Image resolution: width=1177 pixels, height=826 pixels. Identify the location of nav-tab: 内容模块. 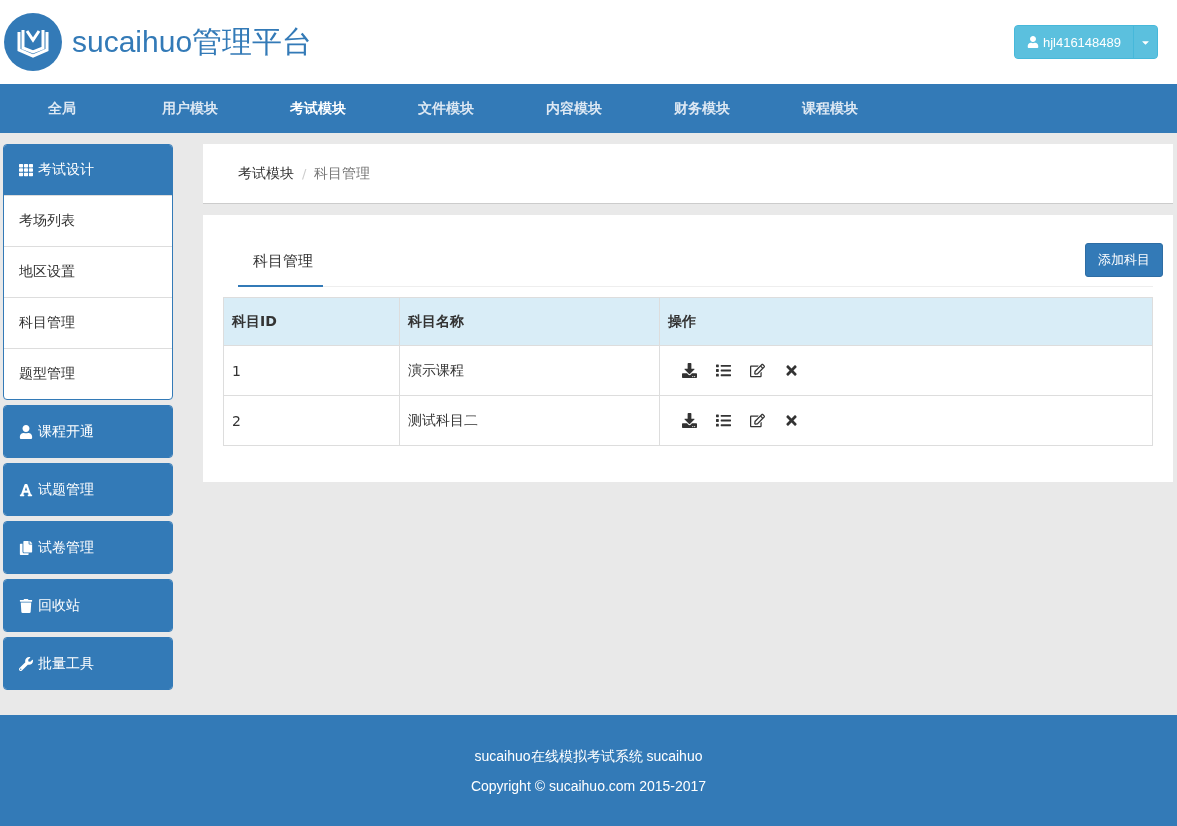
(574, 108).